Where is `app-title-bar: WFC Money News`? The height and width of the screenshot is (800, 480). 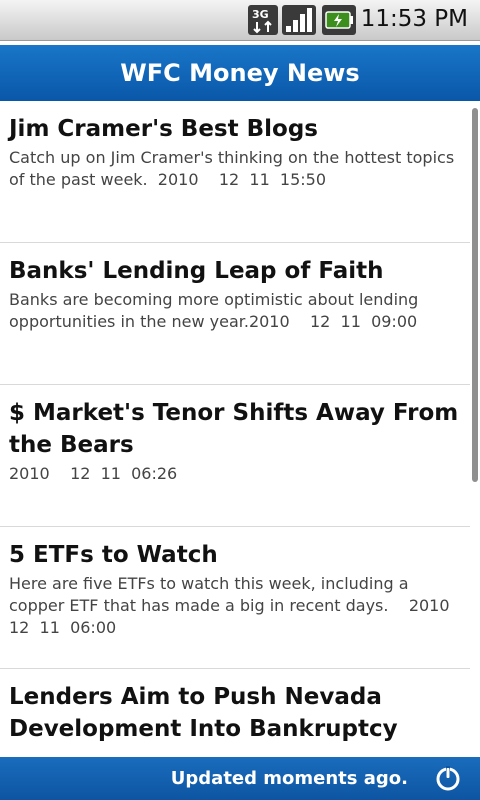
app-title-bar: WFC Money News is located at coordinates (240, 73).